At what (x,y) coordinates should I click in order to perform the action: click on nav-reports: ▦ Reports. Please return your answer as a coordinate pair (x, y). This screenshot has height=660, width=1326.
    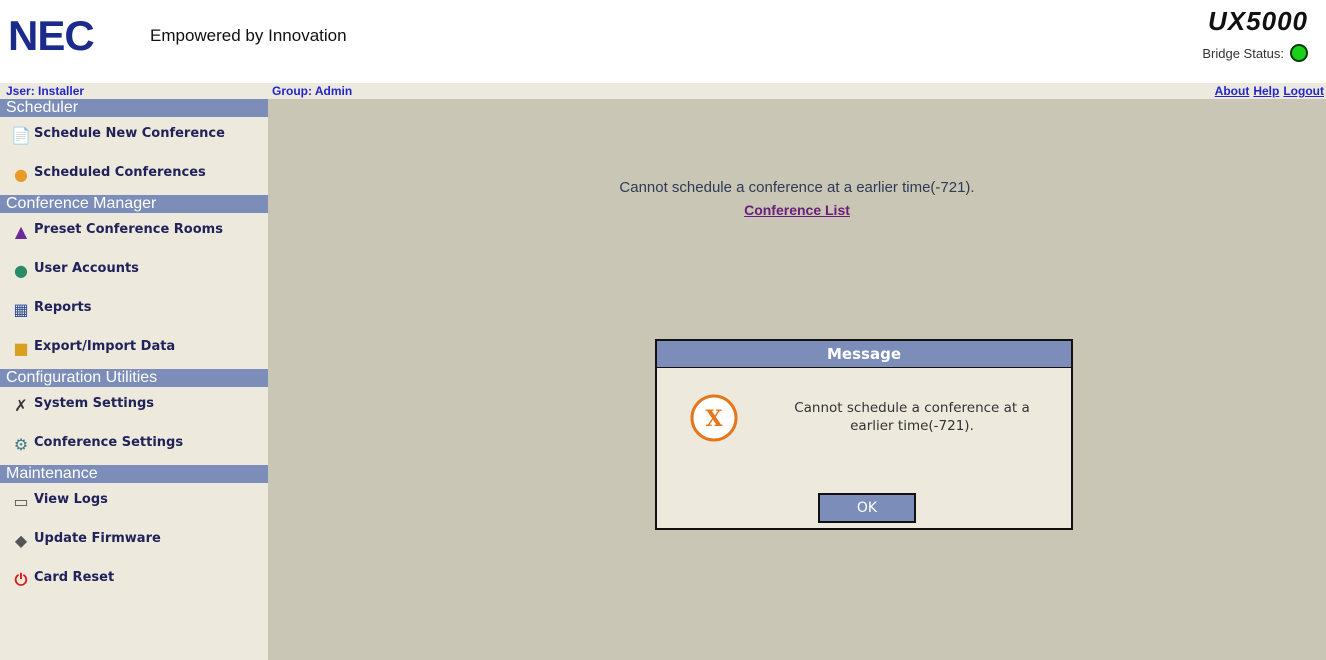
    Looking at the image, I should click on (134, 310).